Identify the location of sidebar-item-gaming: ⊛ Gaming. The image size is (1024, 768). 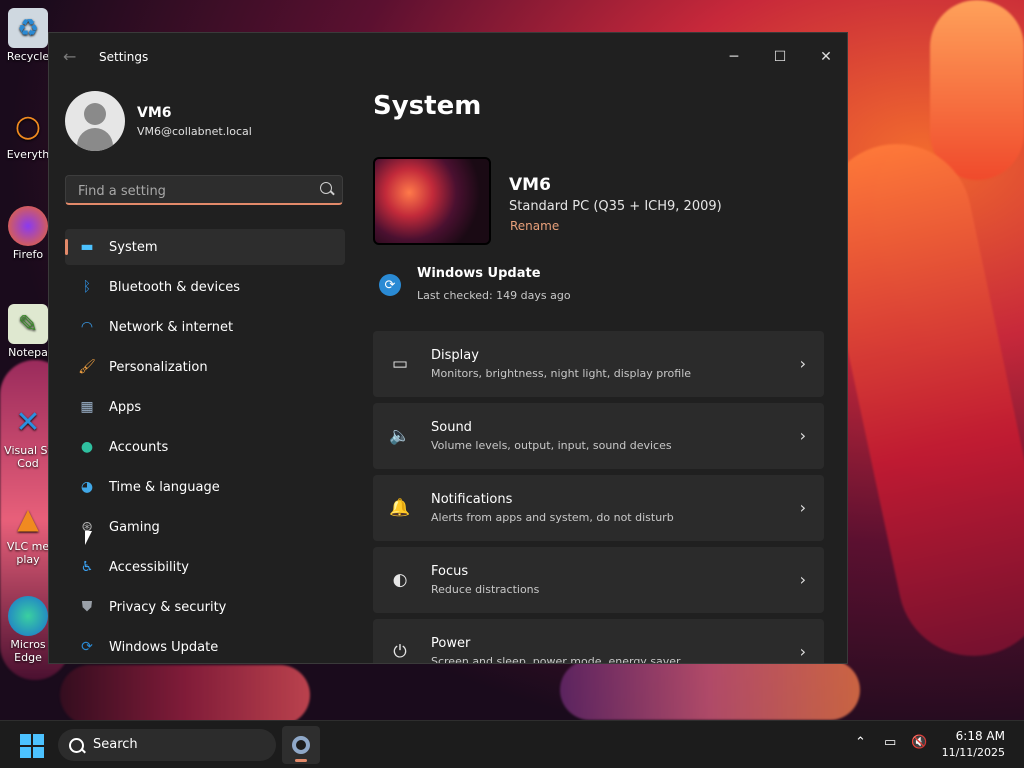
(205, 527).